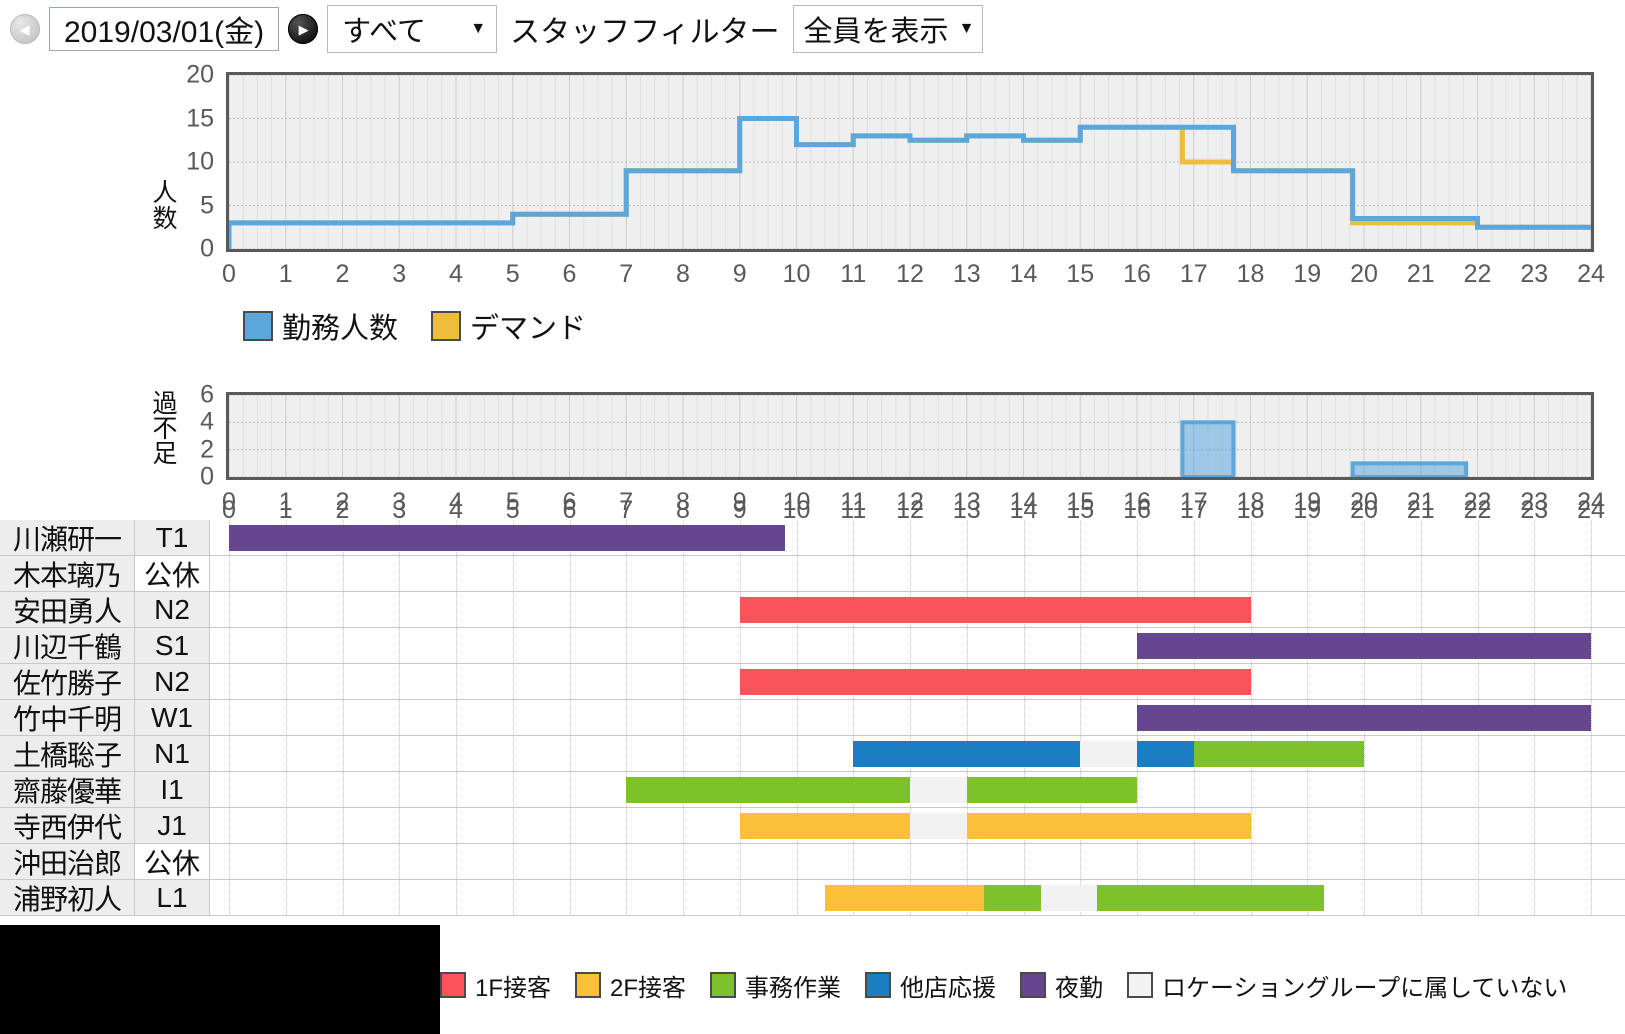  I want to click on staff-name: 安田勇人, so click(67, 609).